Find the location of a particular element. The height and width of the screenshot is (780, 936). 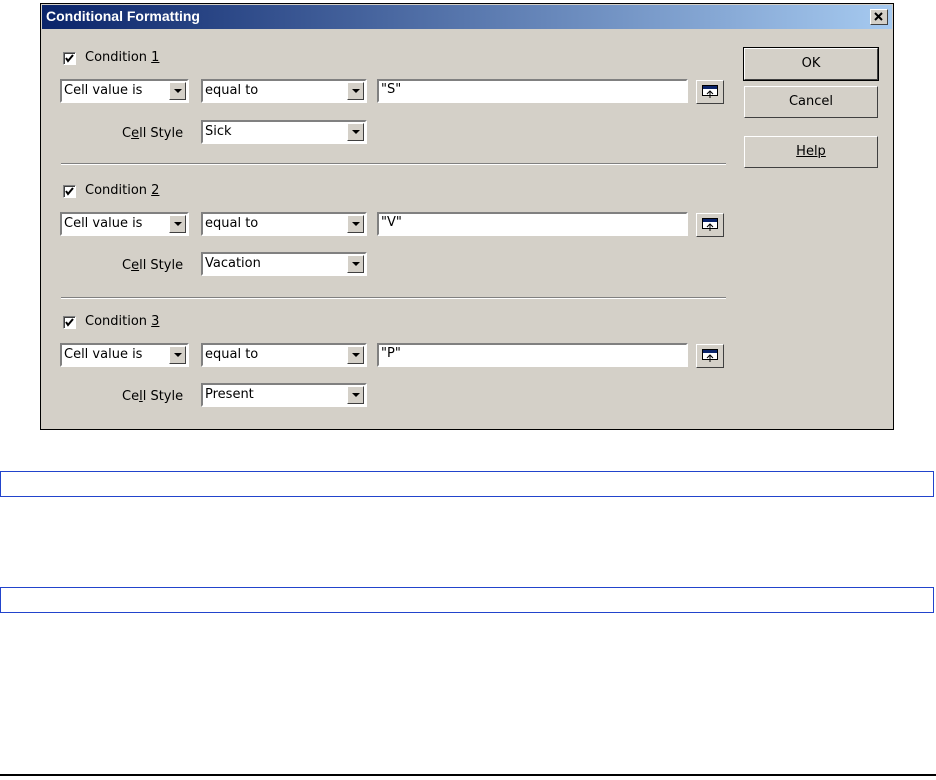

condition-2-shrink-button is located at coordinates (710, 225).